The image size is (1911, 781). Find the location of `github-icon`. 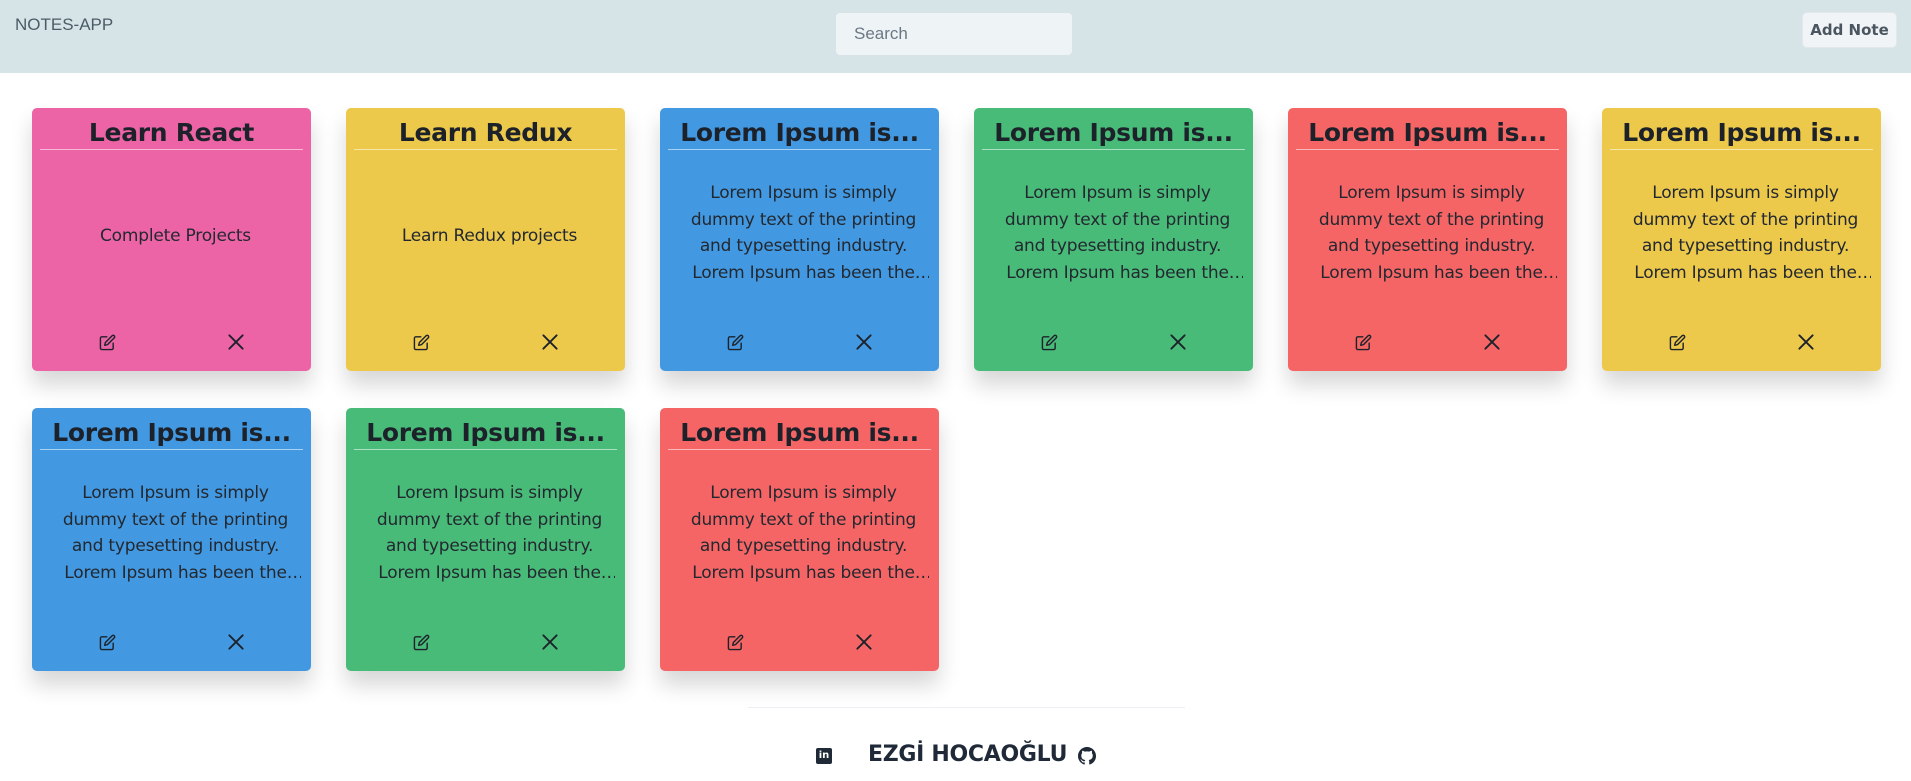

github-icon is located at coordinates (1087, 756).